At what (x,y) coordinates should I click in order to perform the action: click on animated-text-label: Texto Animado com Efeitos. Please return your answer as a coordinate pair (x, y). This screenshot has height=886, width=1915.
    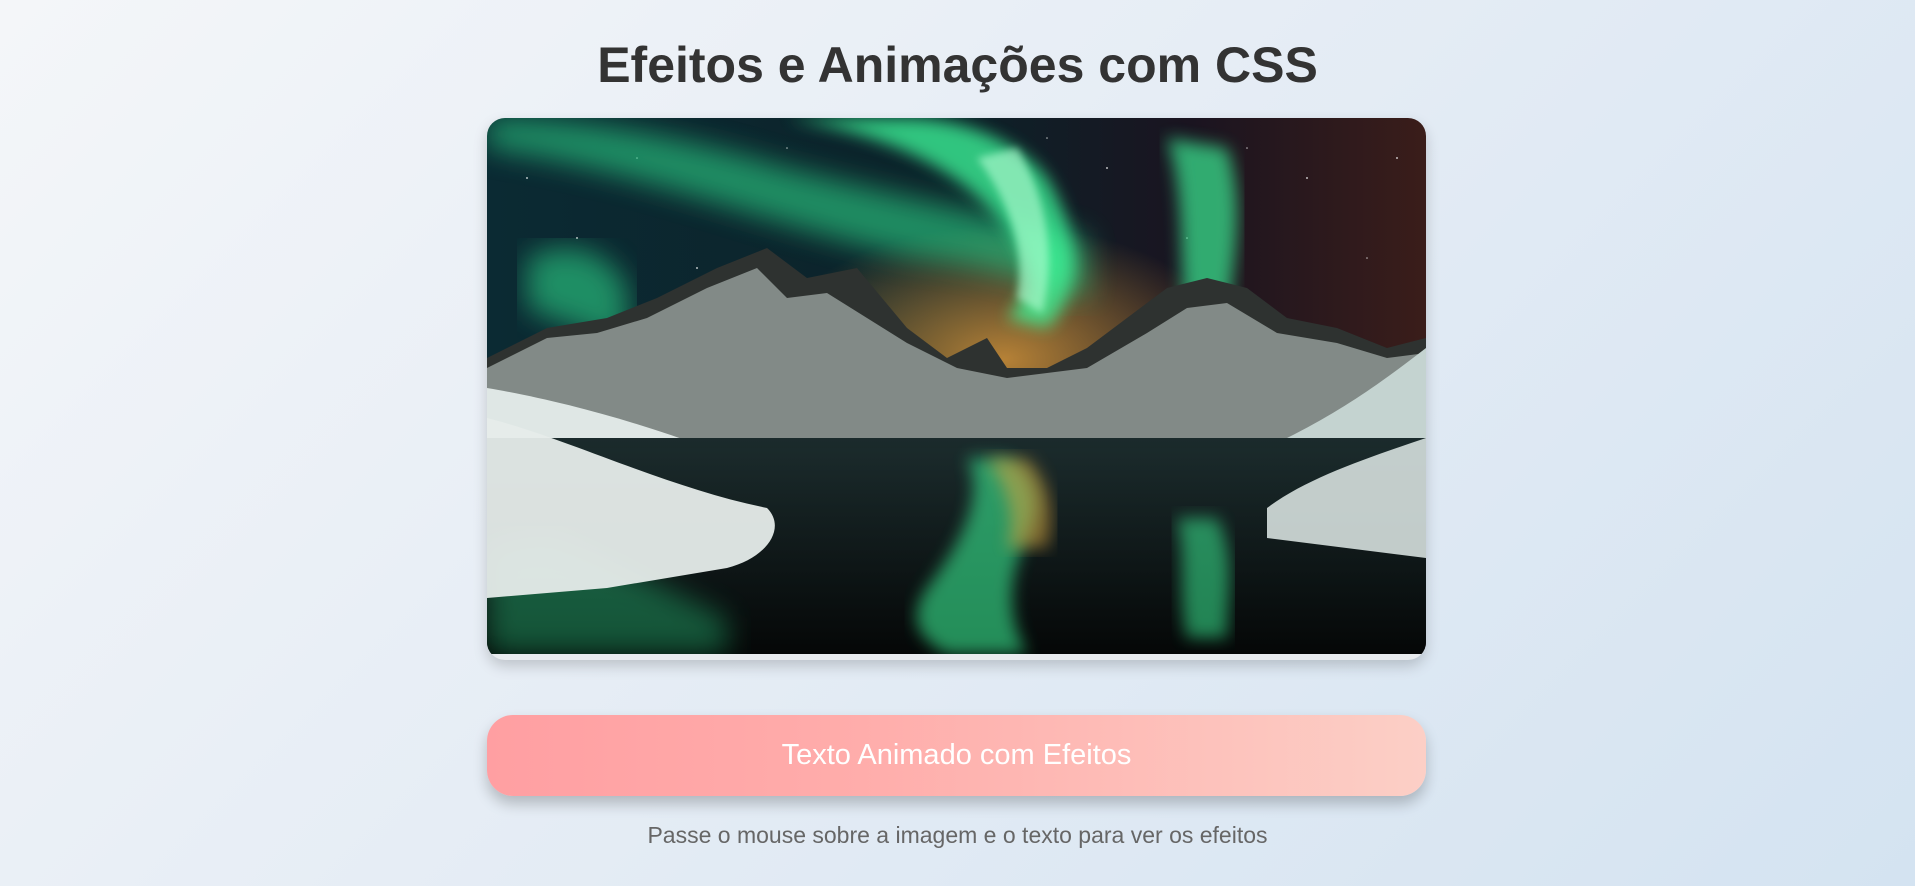
    Looking at the image, I should click on (956, 755).